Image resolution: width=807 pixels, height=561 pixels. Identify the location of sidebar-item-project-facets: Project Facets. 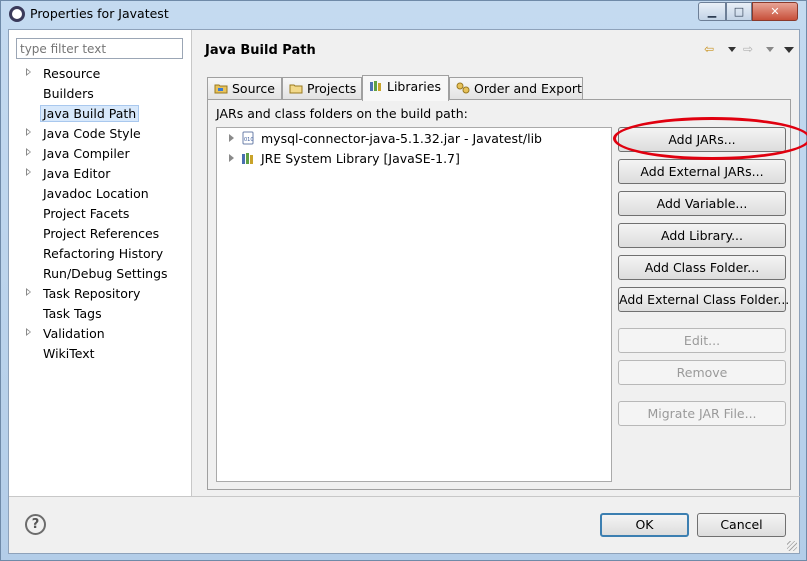
(100, 213).